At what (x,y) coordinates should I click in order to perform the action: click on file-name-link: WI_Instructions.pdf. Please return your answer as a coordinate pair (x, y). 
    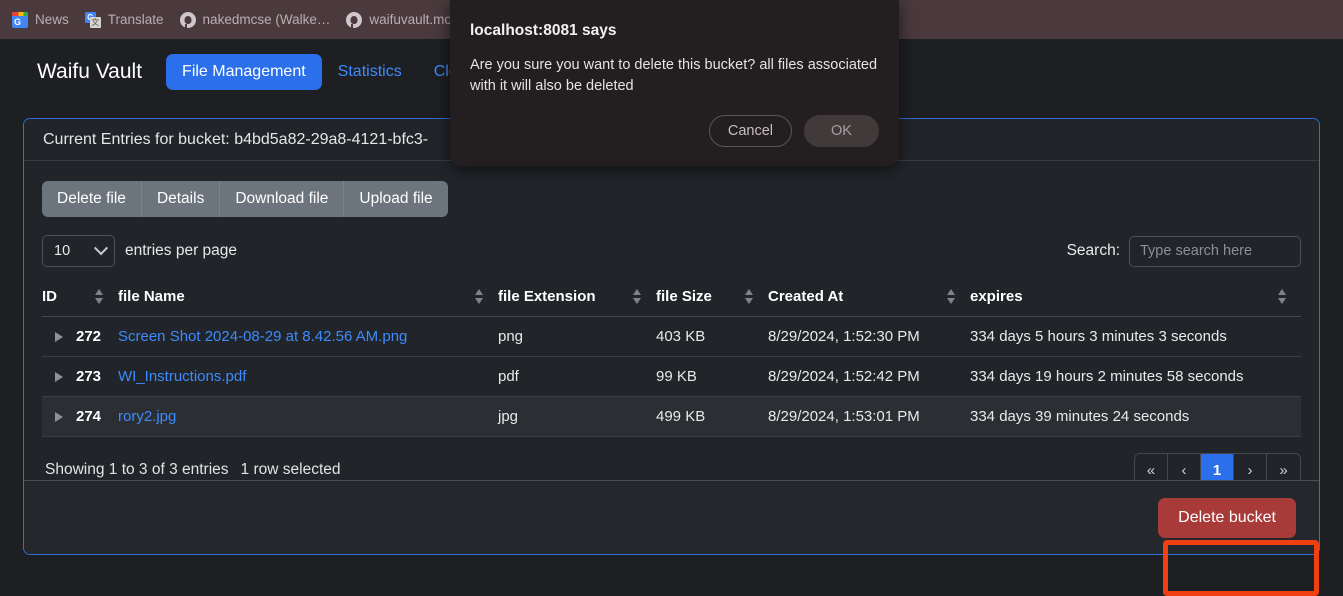
    Looking at the image, I should click on (182, 376).